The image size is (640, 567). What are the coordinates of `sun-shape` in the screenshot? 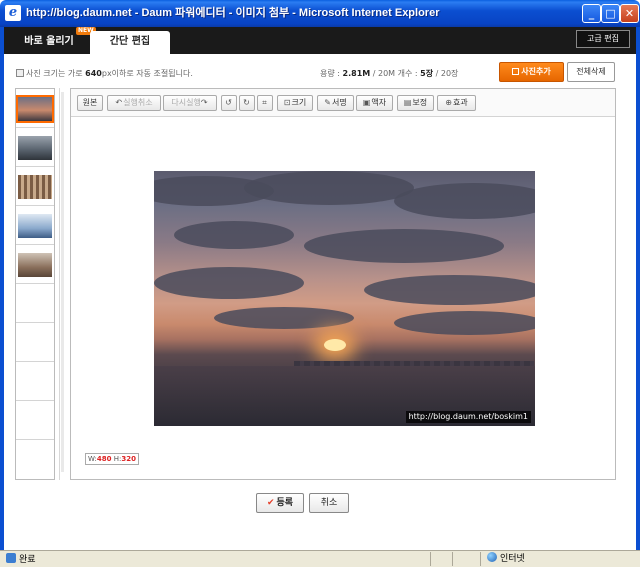 It's located at (335, 345).